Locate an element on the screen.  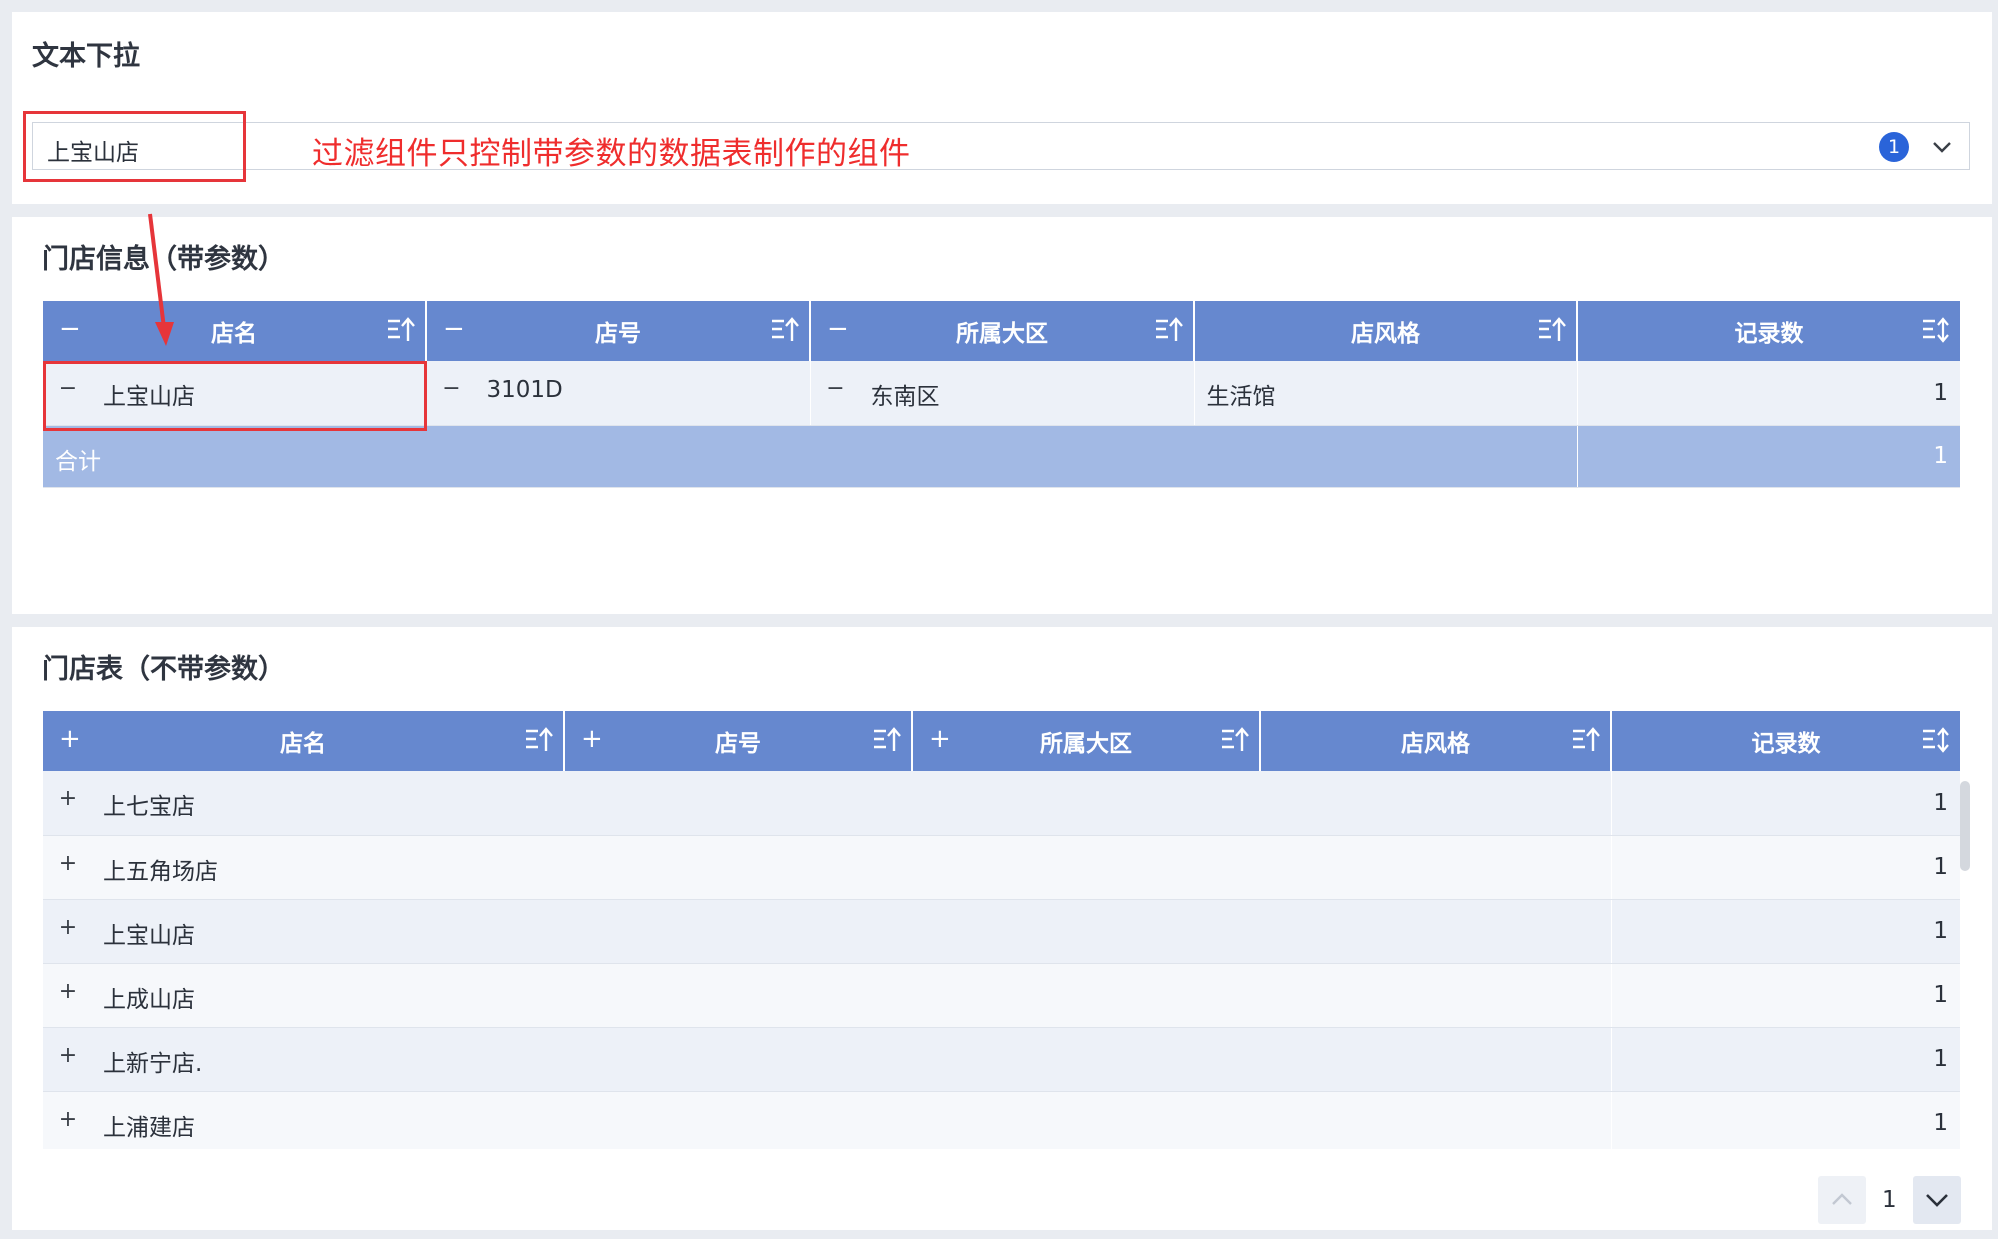
annotation-box-filter is located at coordinates (134, 146).